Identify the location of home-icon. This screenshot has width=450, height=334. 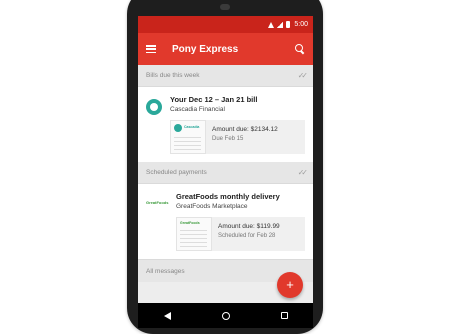
(225, 315).